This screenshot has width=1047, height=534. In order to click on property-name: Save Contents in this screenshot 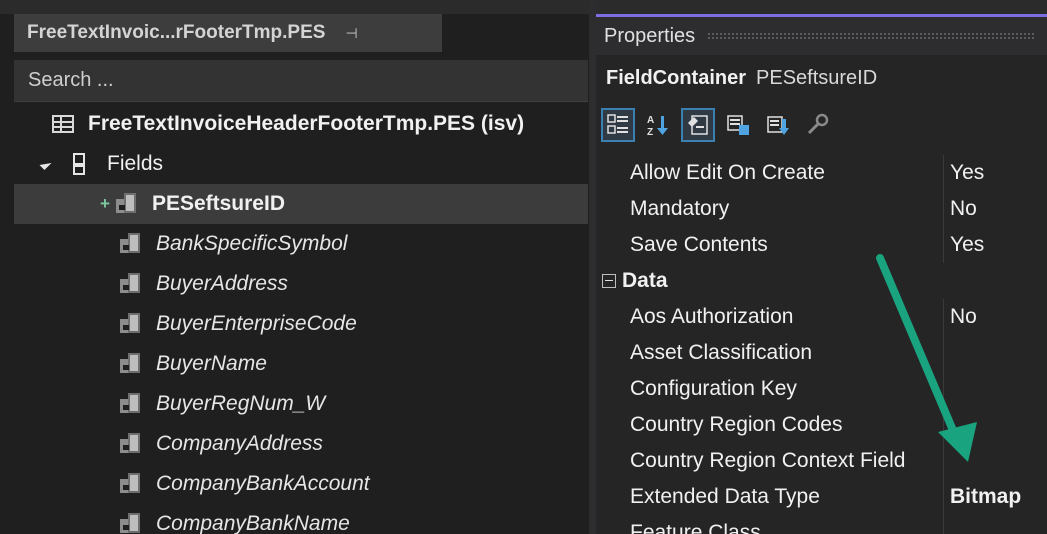, I will do `click(699, 244)`.